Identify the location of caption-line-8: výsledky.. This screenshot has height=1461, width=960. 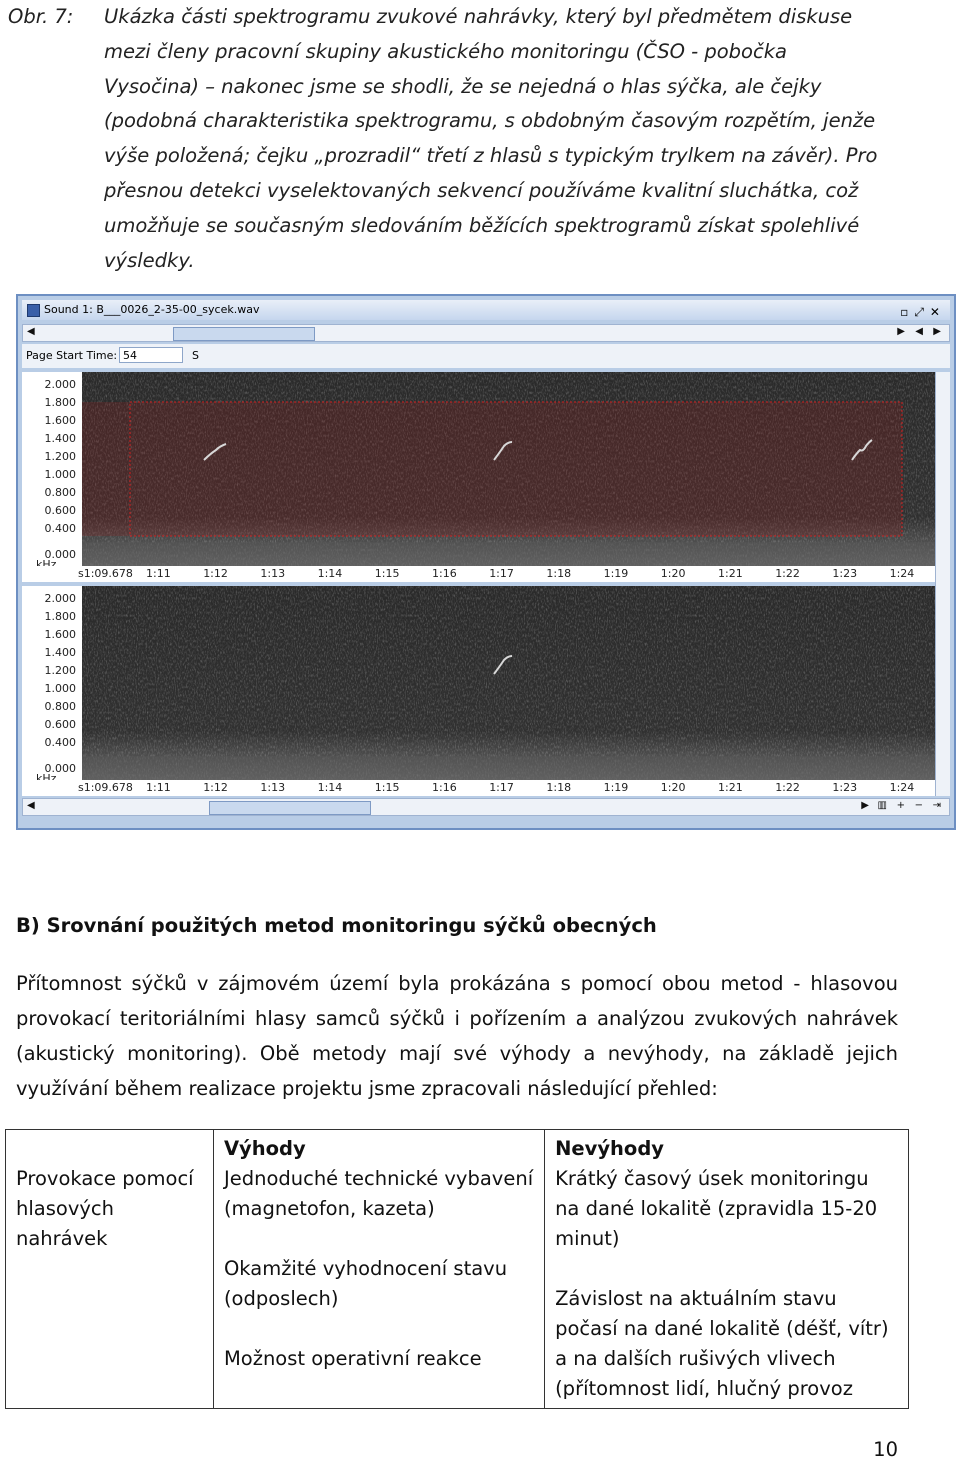
(149, 260).